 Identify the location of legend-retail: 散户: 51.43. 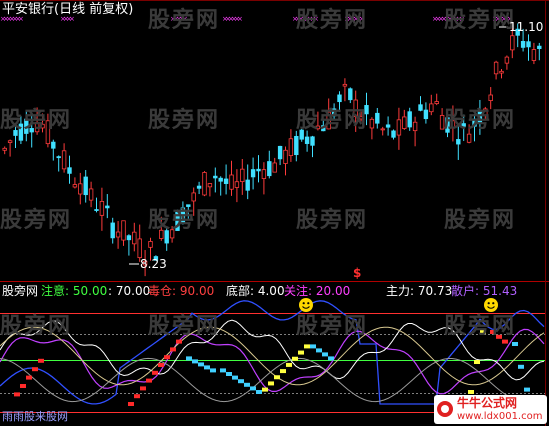
(484, 291).